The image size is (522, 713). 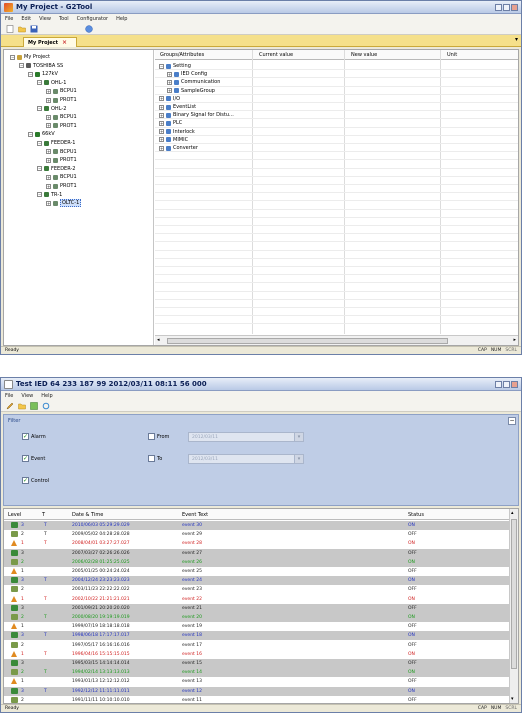 What do you see at coordinates (261, 7) in the screenshot?
I see `title-bar: My Project - G2Tool` at bounding box center [261, 7].